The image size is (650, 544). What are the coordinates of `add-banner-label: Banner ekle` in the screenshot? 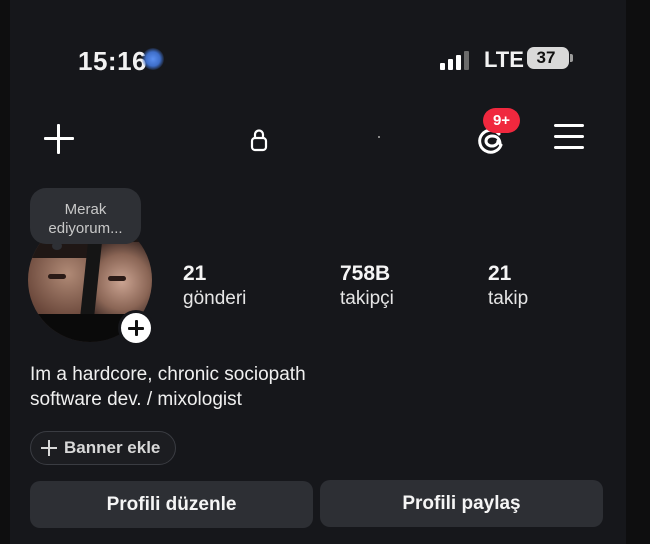 It's located at (112, 447).